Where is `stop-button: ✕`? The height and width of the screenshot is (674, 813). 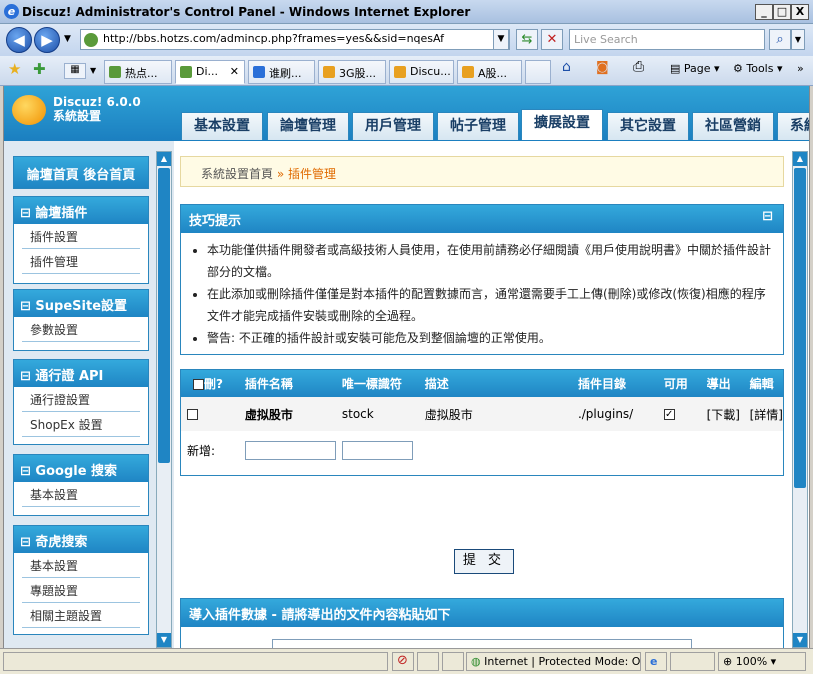 stop-button: ✕ is located at coordinates (552, 39).